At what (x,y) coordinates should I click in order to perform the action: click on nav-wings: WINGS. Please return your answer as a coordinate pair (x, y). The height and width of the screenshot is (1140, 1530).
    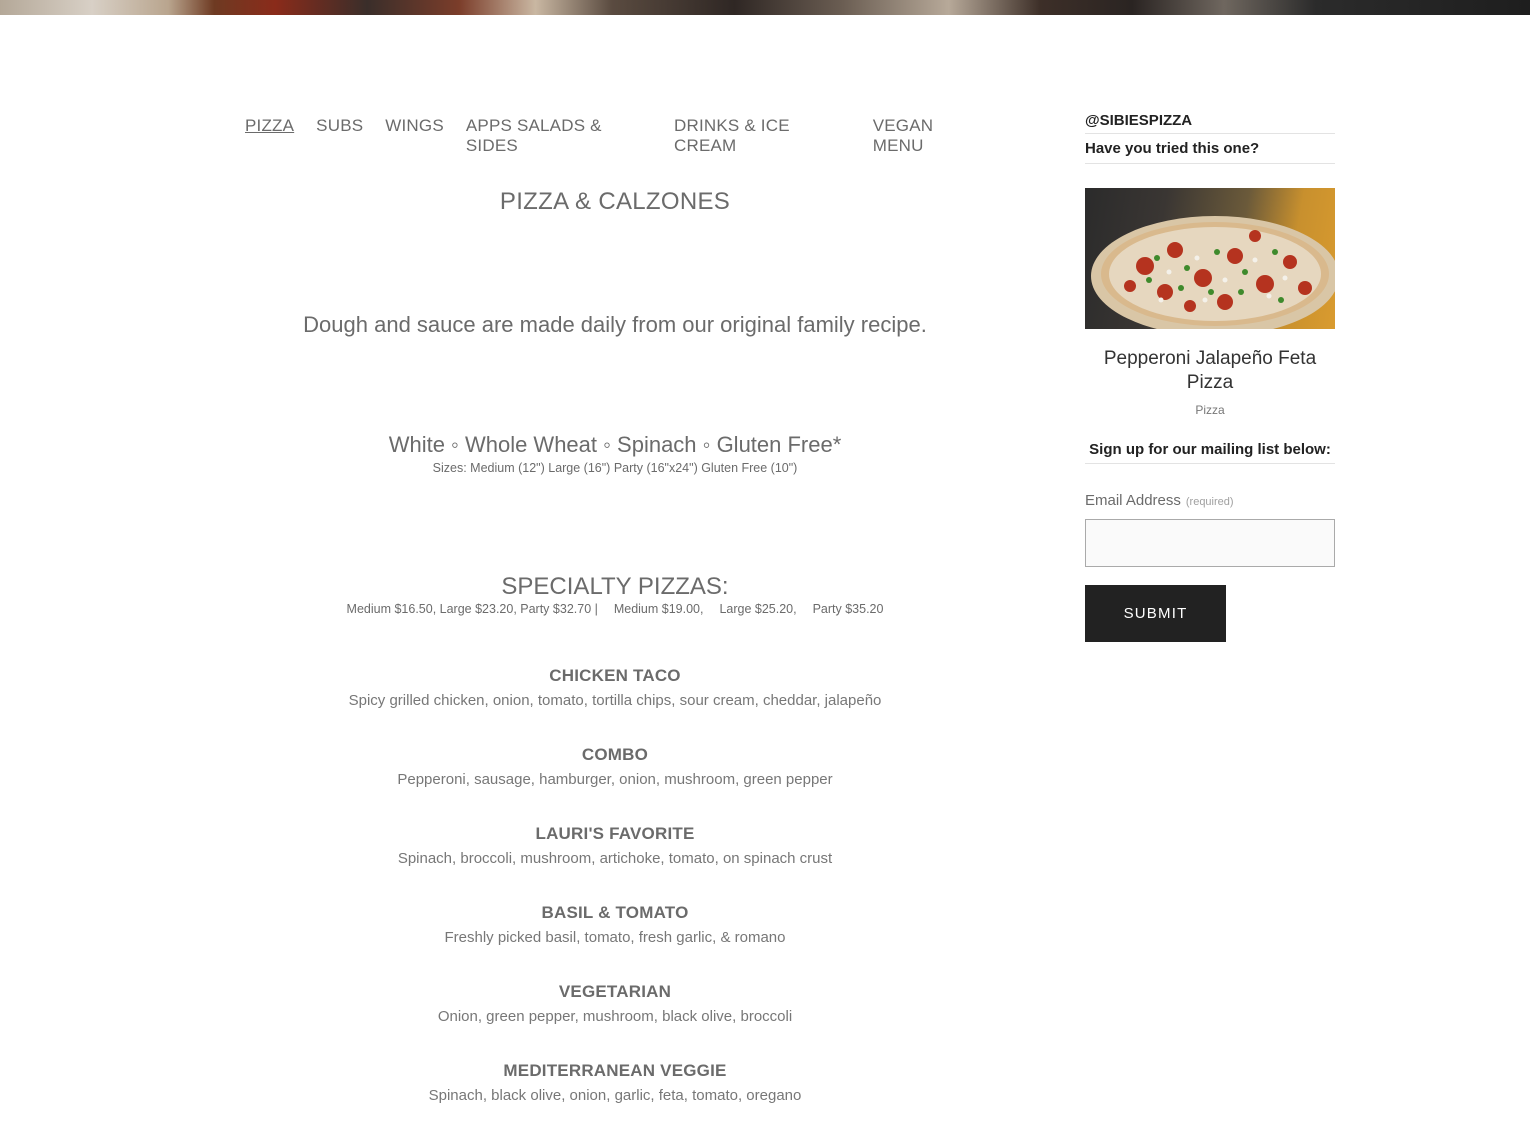
    Looking at the image, I should click on (414, 136).